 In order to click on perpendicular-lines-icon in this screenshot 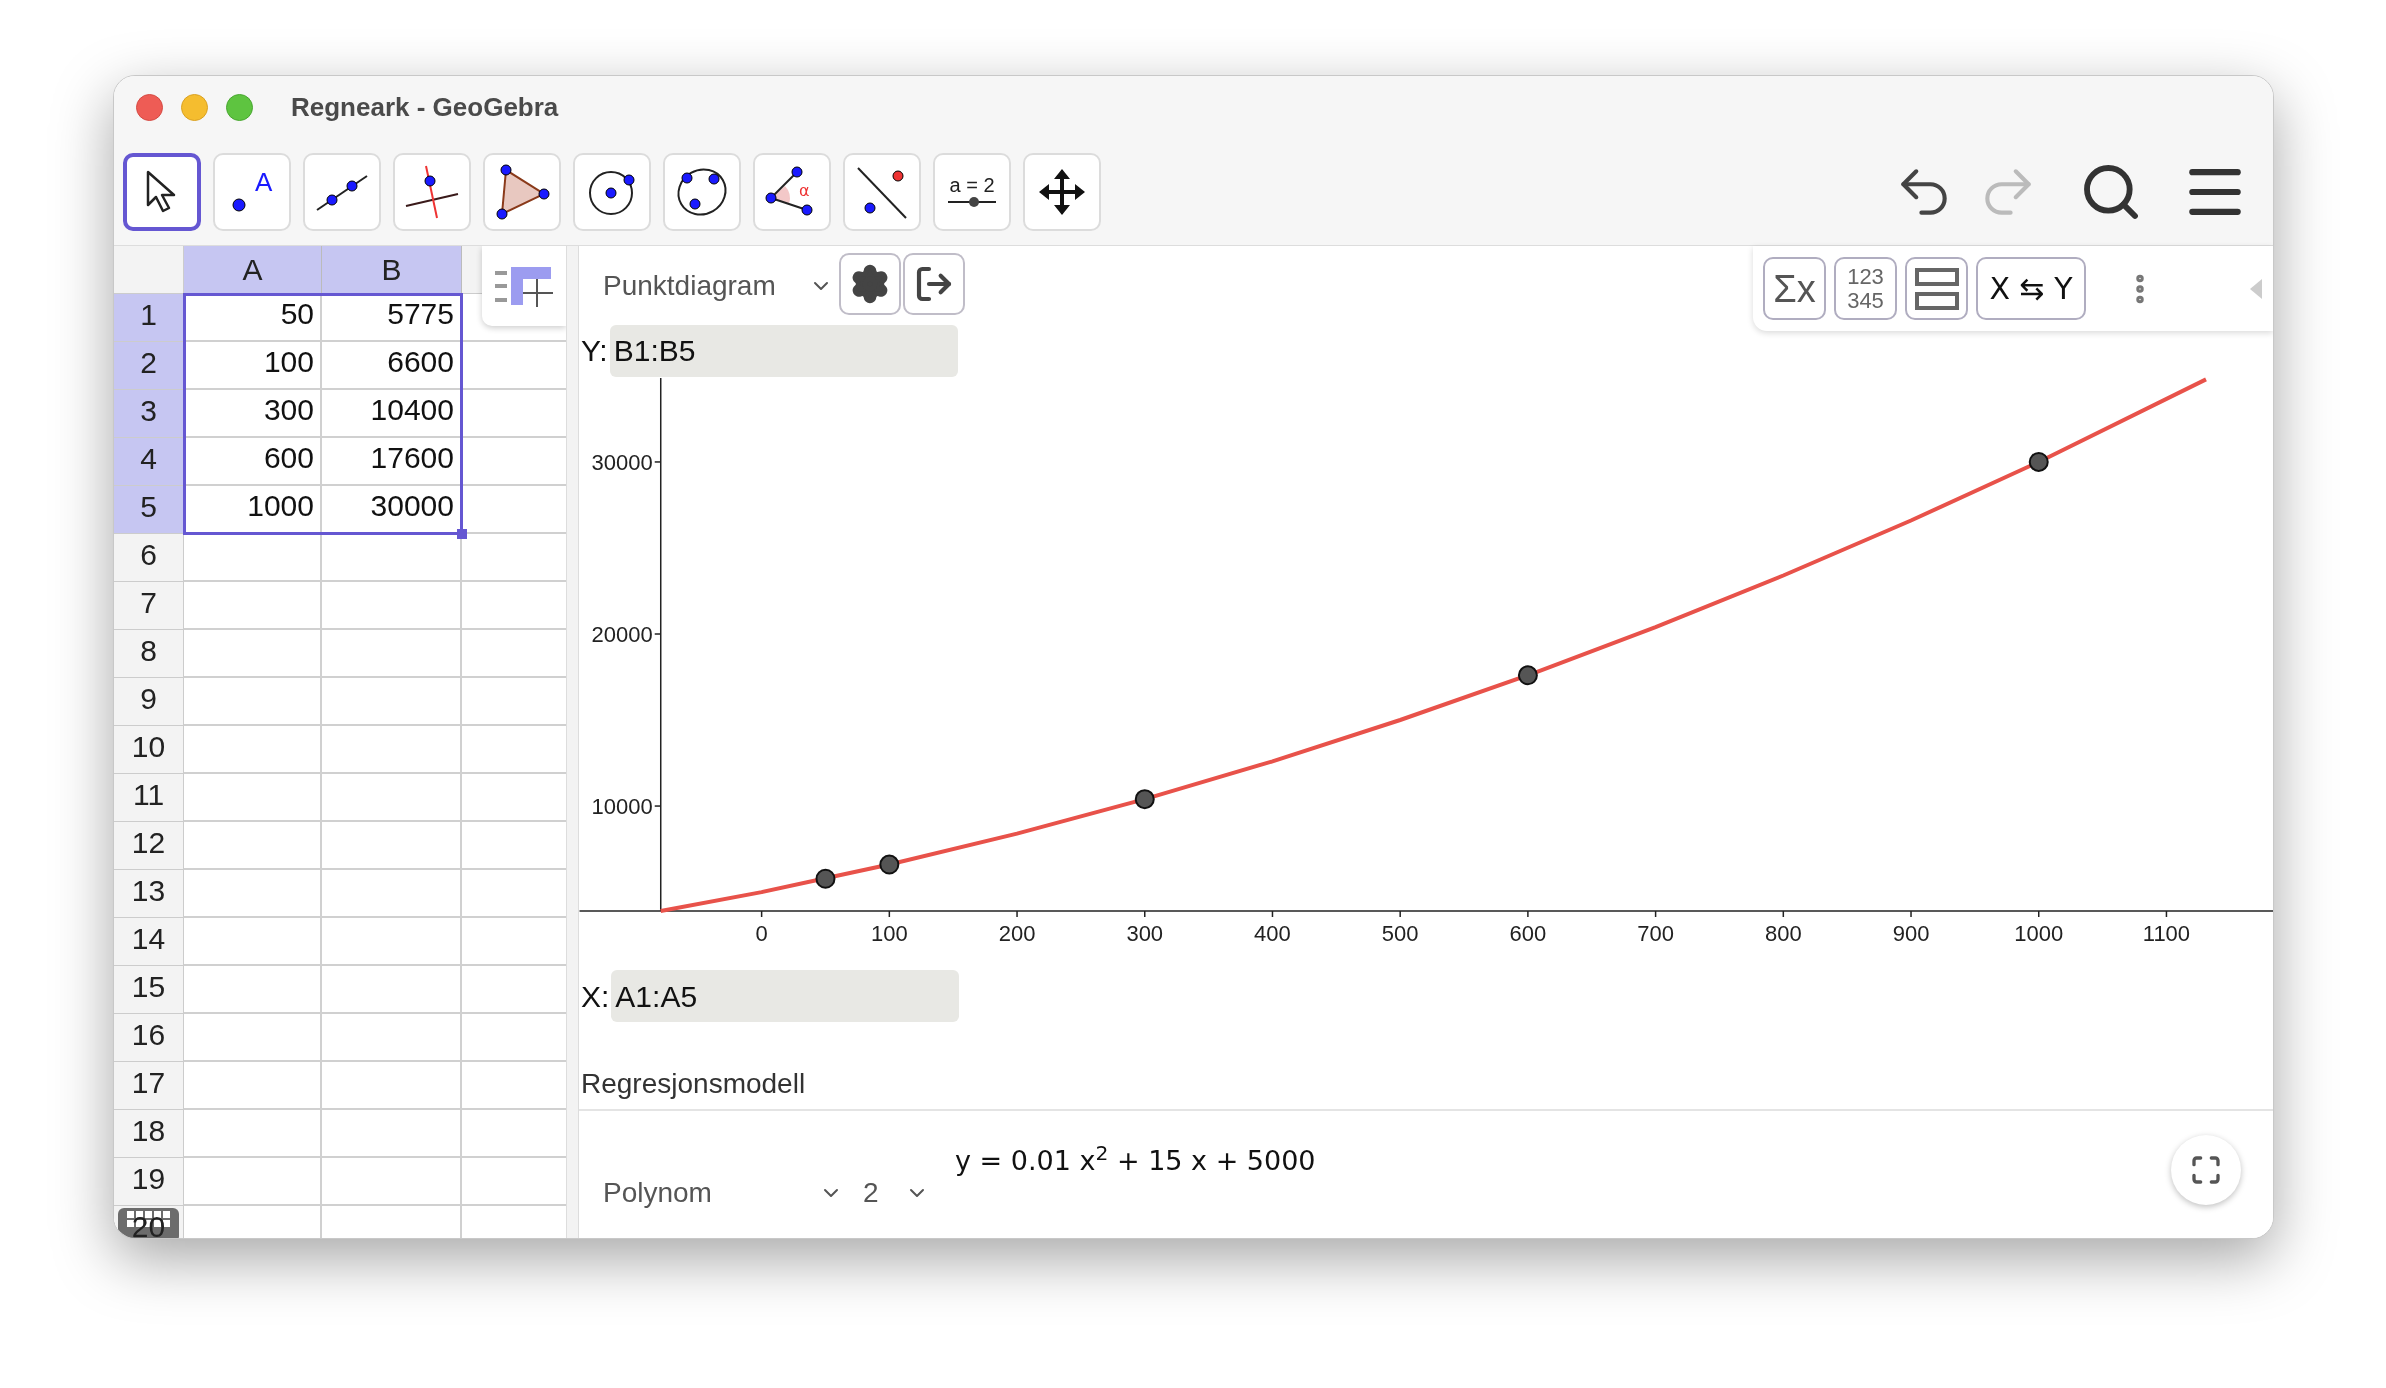, I will do `click(432, 192)`.